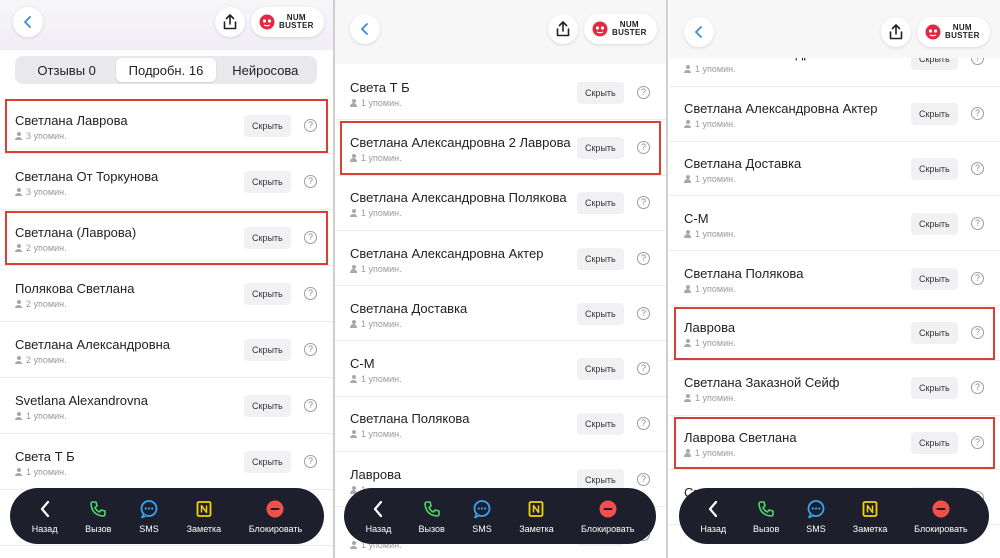  I want to click on block-icon-wrap, so click(941, 509).